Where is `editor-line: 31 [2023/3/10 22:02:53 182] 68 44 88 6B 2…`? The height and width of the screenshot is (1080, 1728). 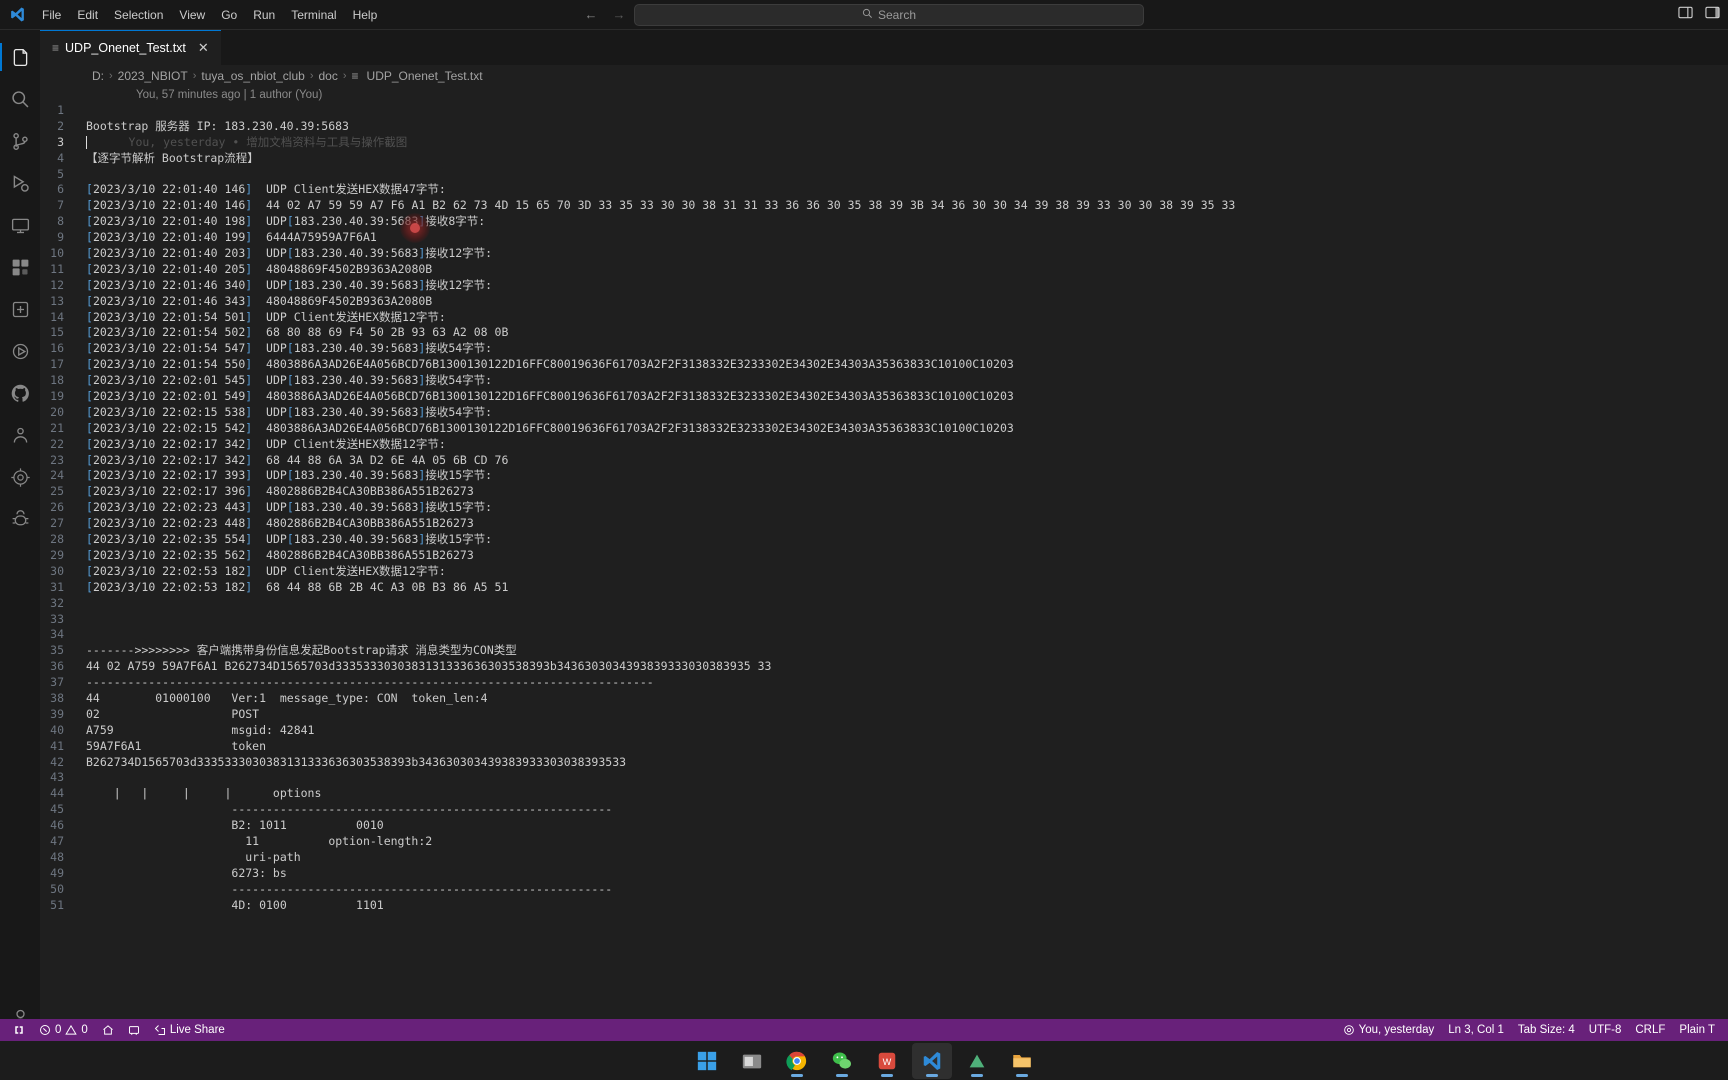
editor-line: 31 [2023/3/10 22:02:53 182] 68 44 88 6B 2… is located at coordinates (884, 588).